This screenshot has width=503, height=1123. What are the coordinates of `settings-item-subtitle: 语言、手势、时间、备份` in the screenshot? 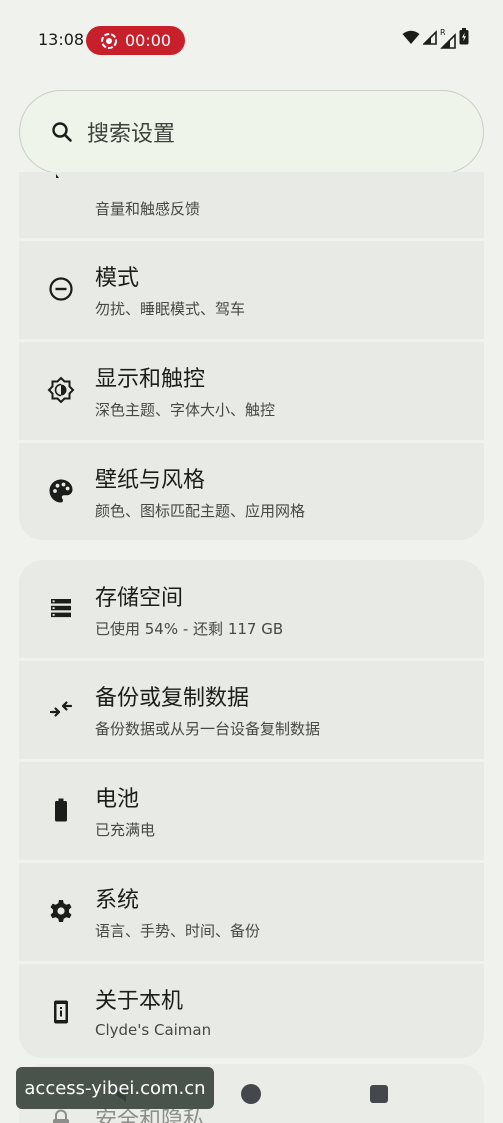 It's located at (178, 931).